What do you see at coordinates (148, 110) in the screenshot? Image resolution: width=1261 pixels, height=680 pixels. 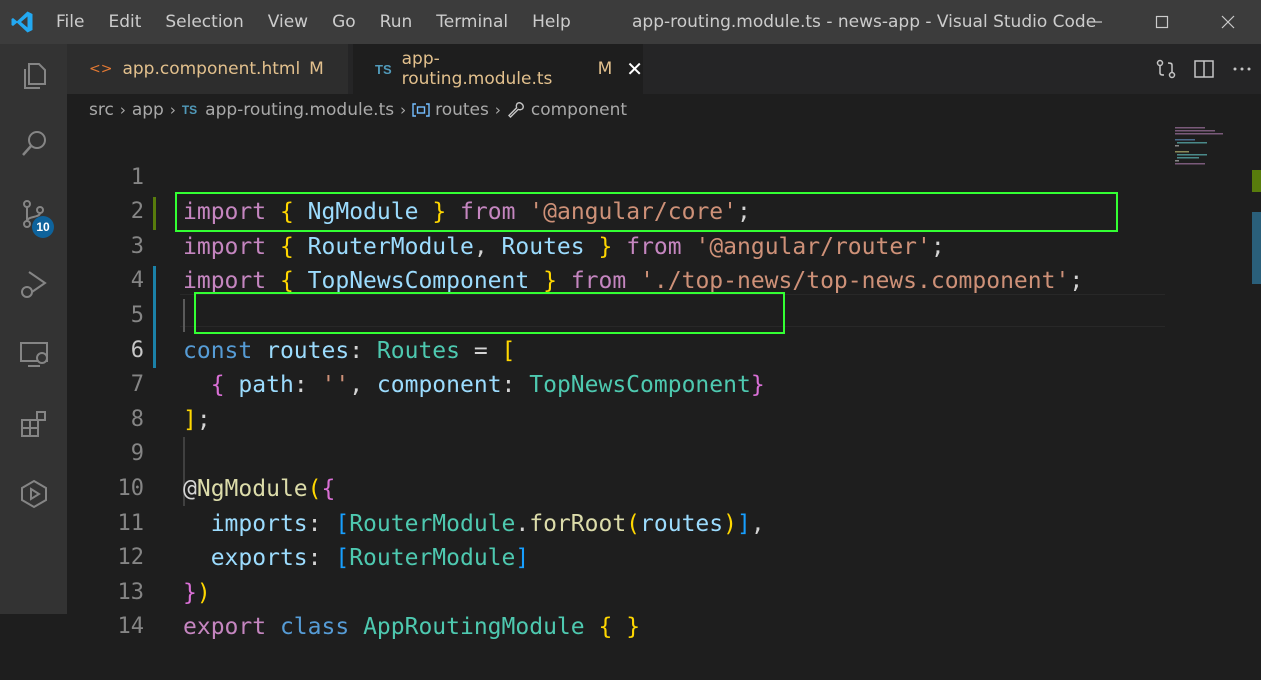 I see `breadcrumb-app: app` at bounding box center [148, 110].